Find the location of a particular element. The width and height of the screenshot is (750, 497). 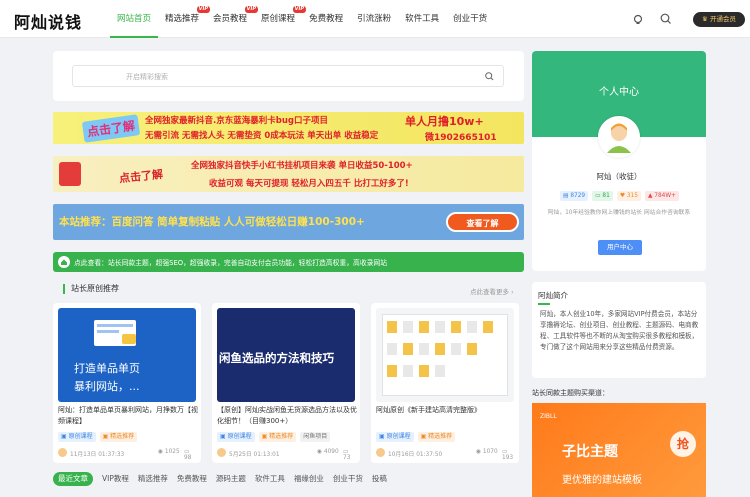

nav-item-vip-courses: 会员教程 VIP is located at coordinates (232, 19).